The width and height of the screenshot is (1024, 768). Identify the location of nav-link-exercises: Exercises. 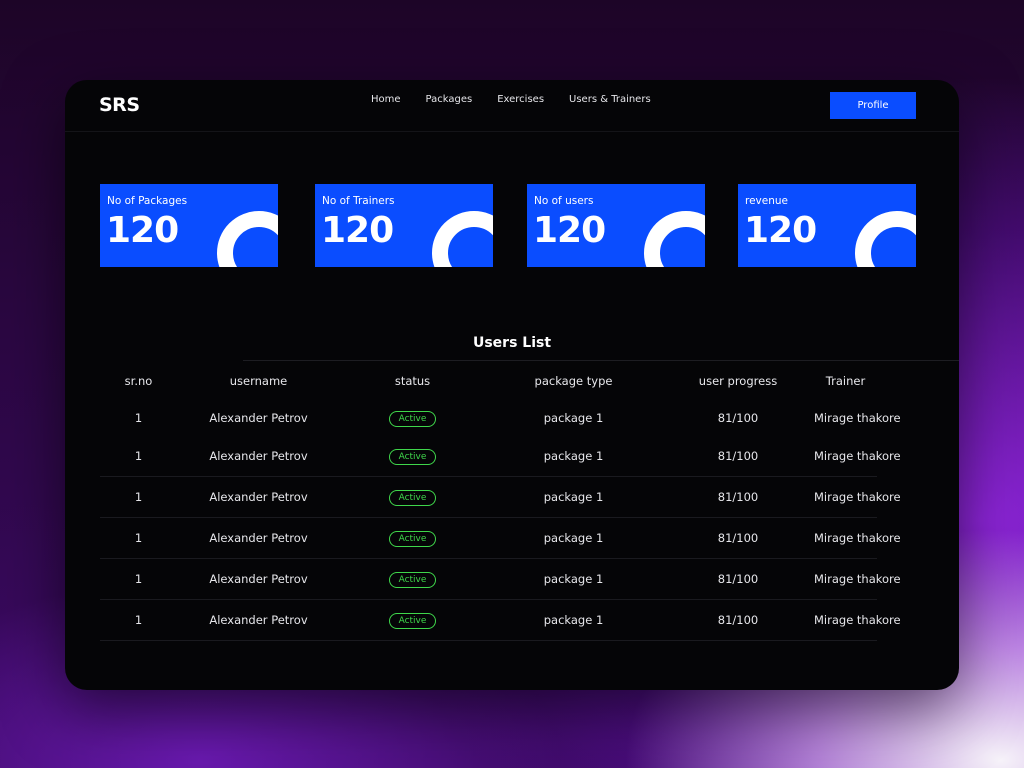
(520, 99).